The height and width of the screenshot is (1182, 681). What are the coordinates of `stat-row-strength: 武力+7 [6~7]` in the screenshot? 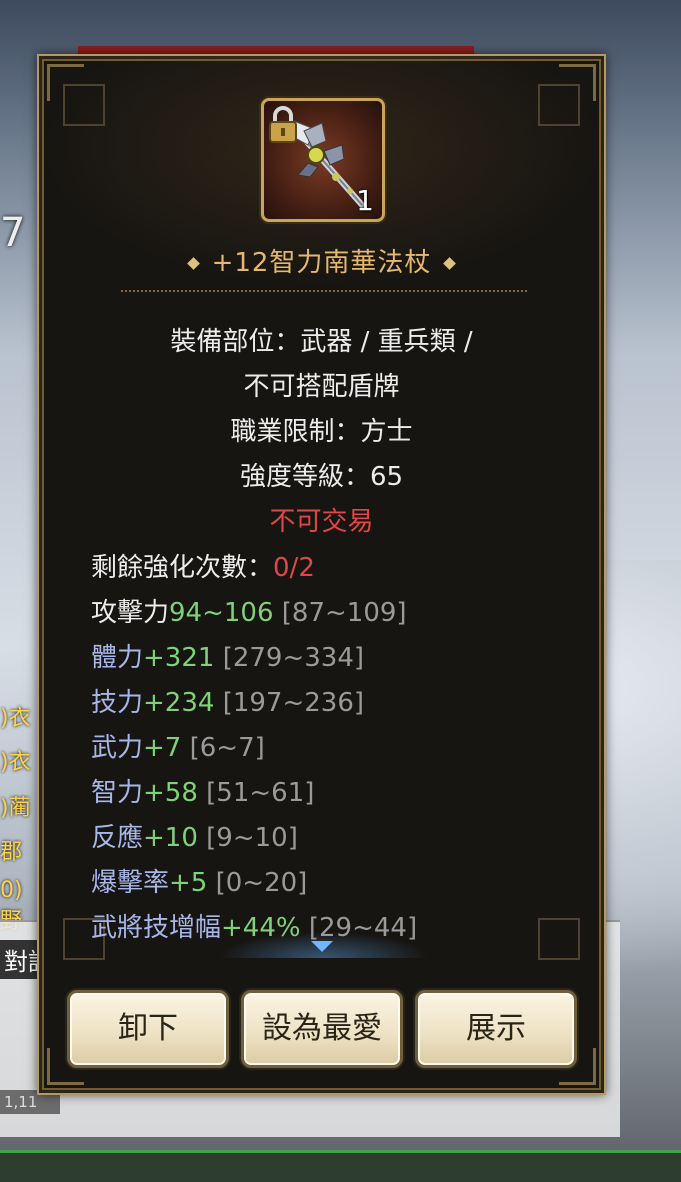 It's located at (254, 748).